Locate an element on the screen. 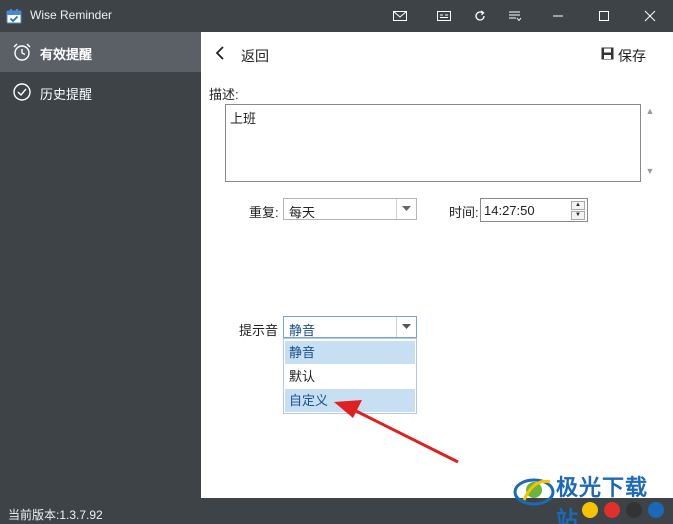  window-title: Wise Reminder is located at coordinates (71, 15).